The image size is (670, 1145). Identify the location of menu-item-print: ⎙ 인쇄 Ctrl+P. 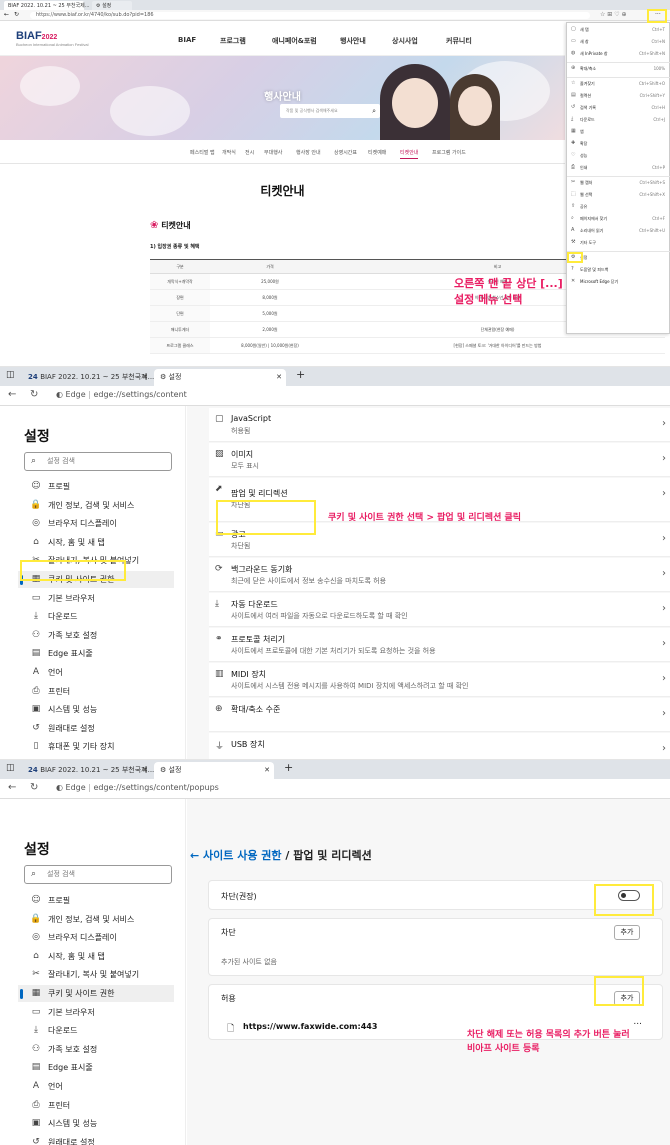
(618, 167).